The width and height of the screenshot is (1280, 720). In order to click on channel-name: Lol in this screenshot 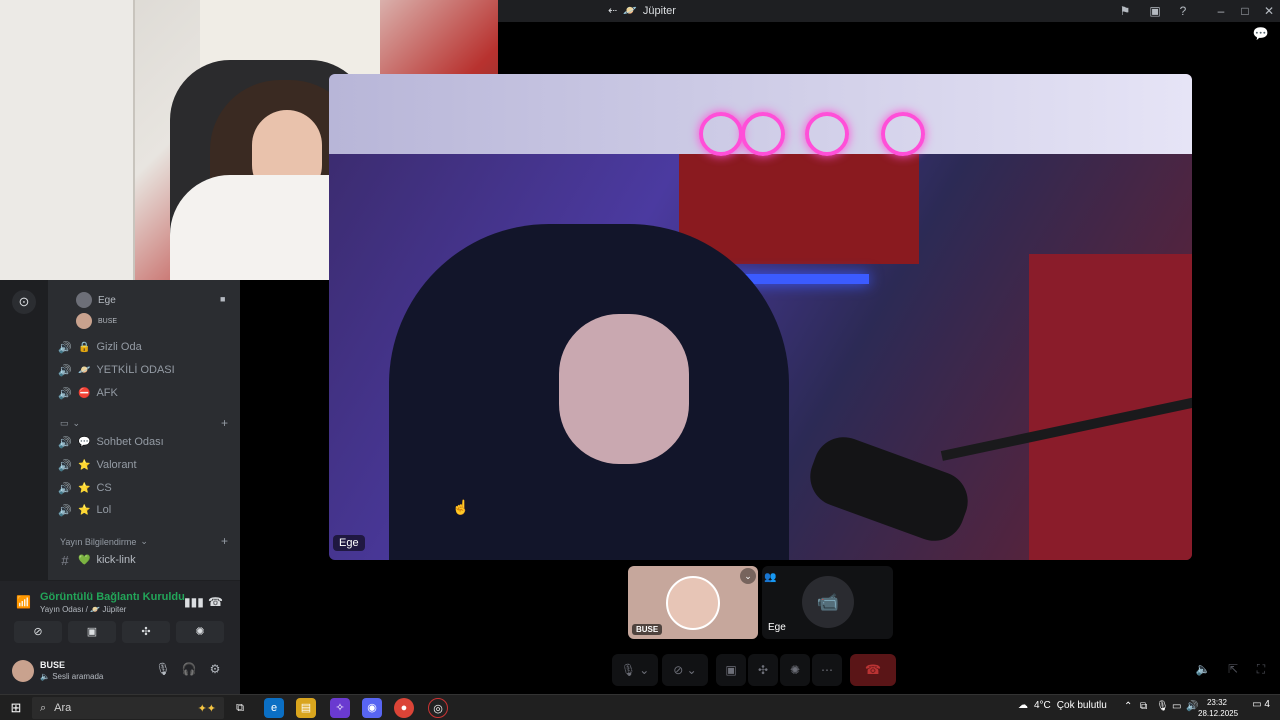, I will do `click(104, 510)`.